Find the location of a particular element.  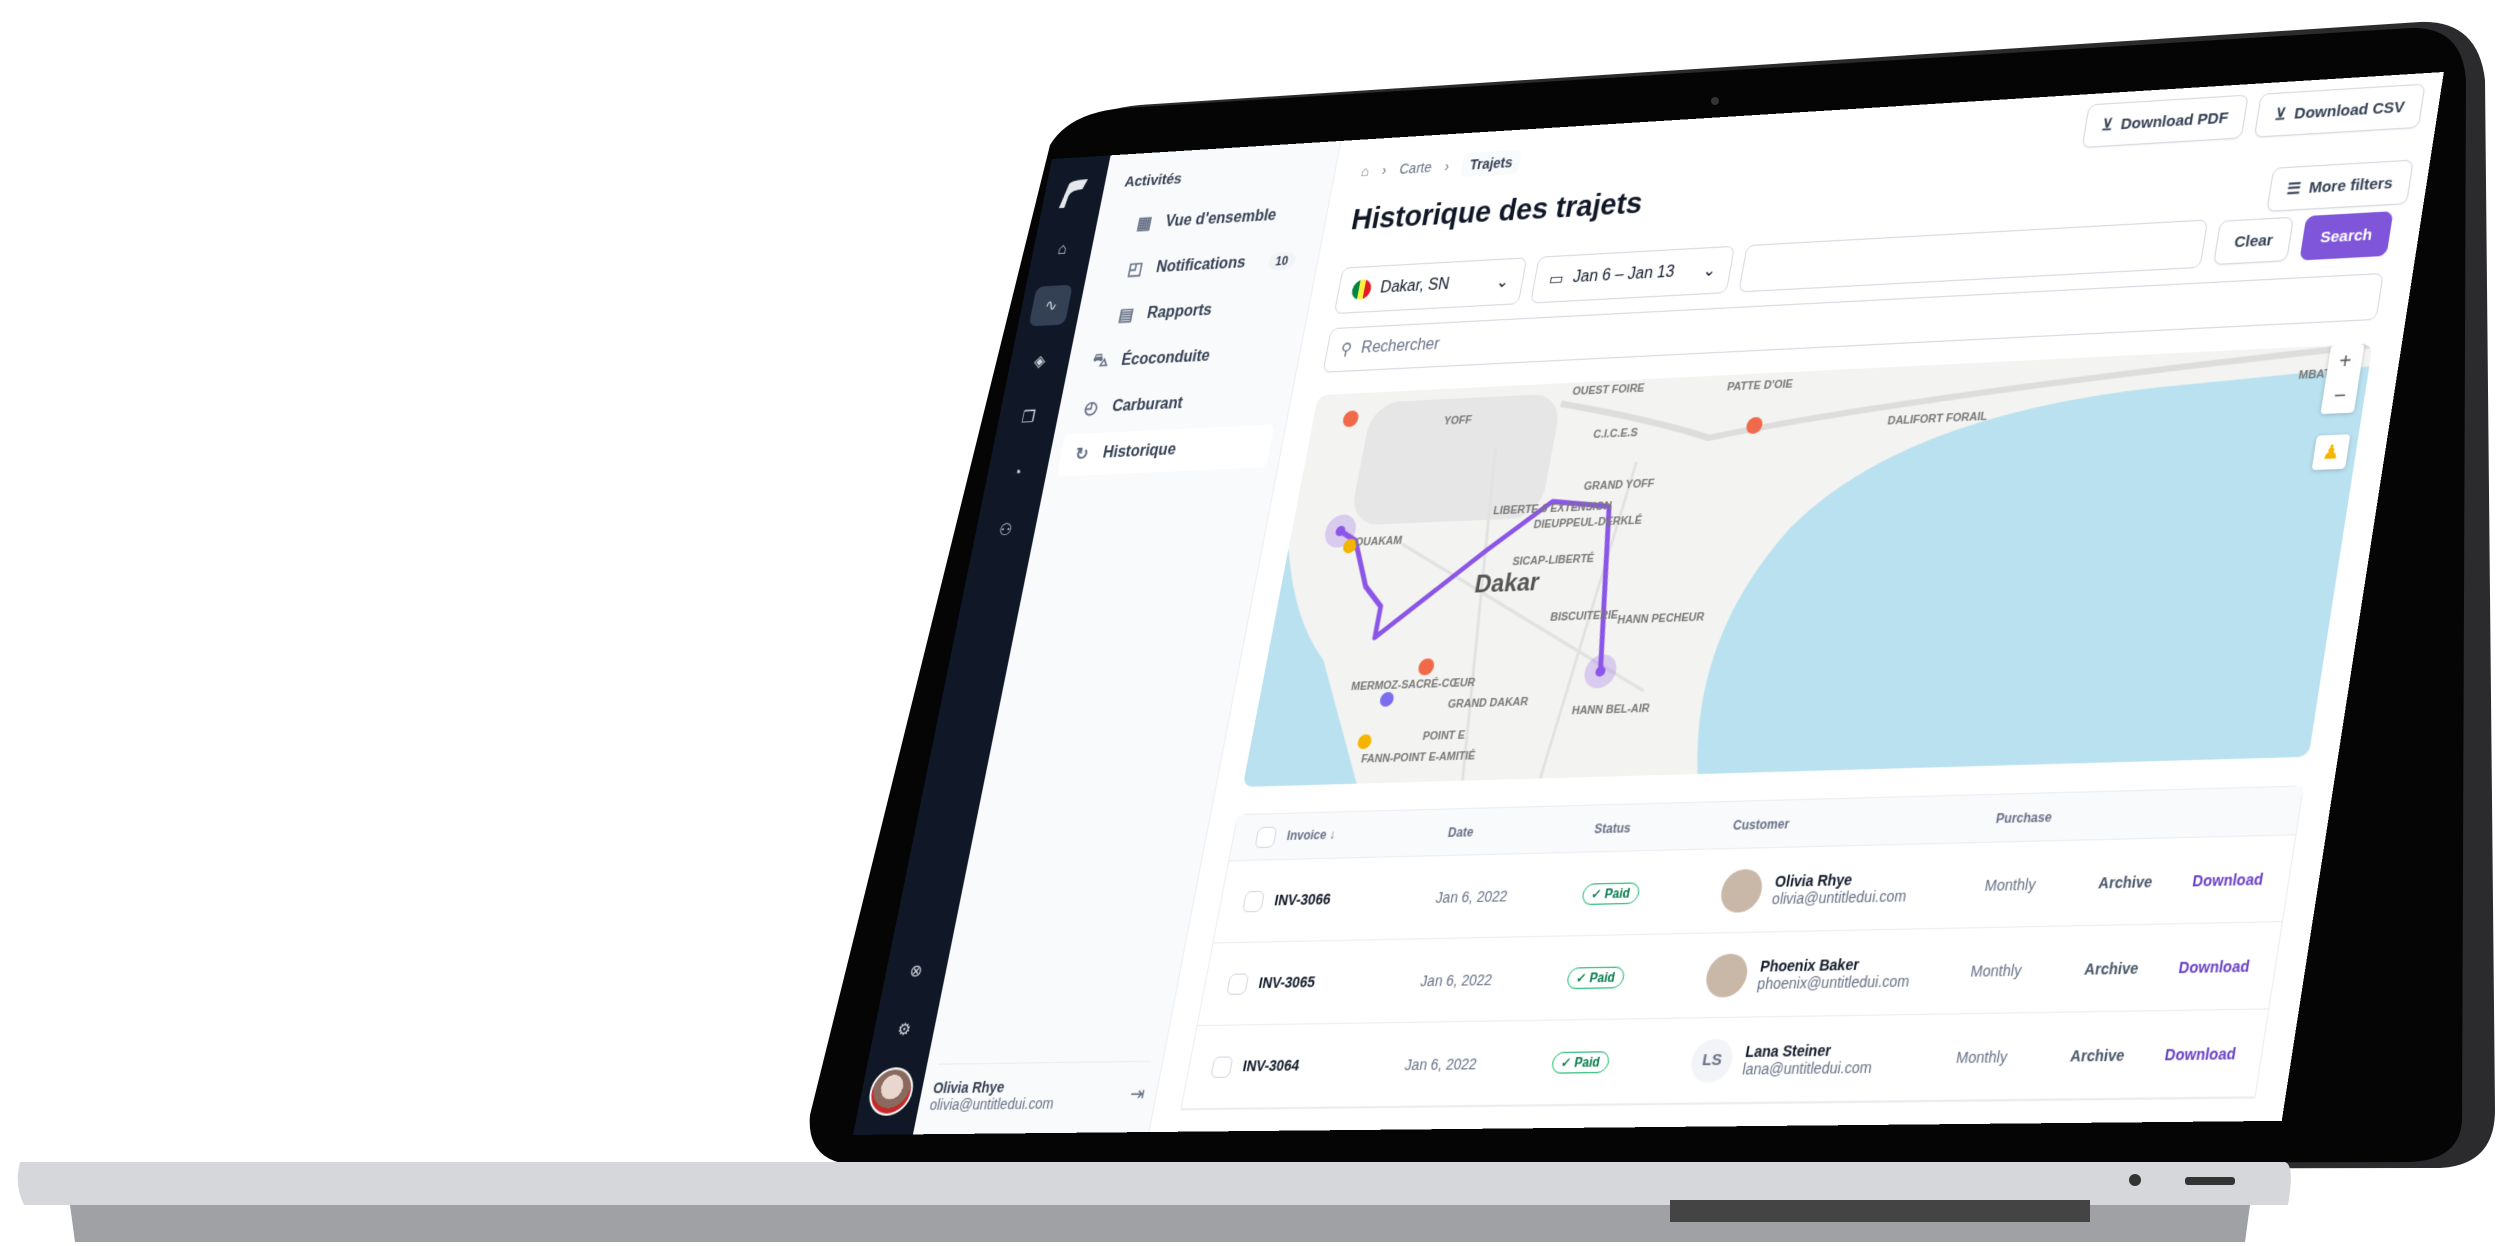

nav-label: Rapports is located at coordinates (1179, 313).